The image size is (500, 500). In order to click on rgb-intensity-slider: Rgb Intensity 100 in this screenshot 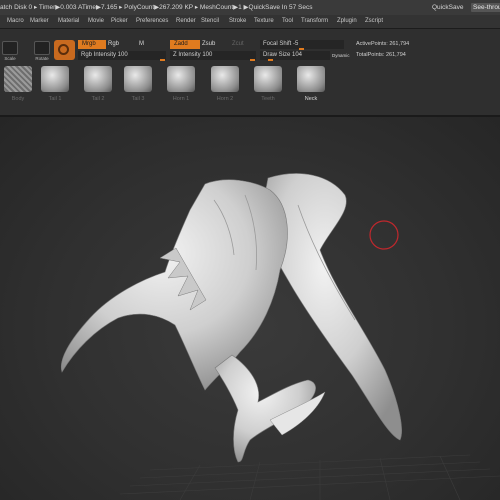, I will do `click(122, 56)`.